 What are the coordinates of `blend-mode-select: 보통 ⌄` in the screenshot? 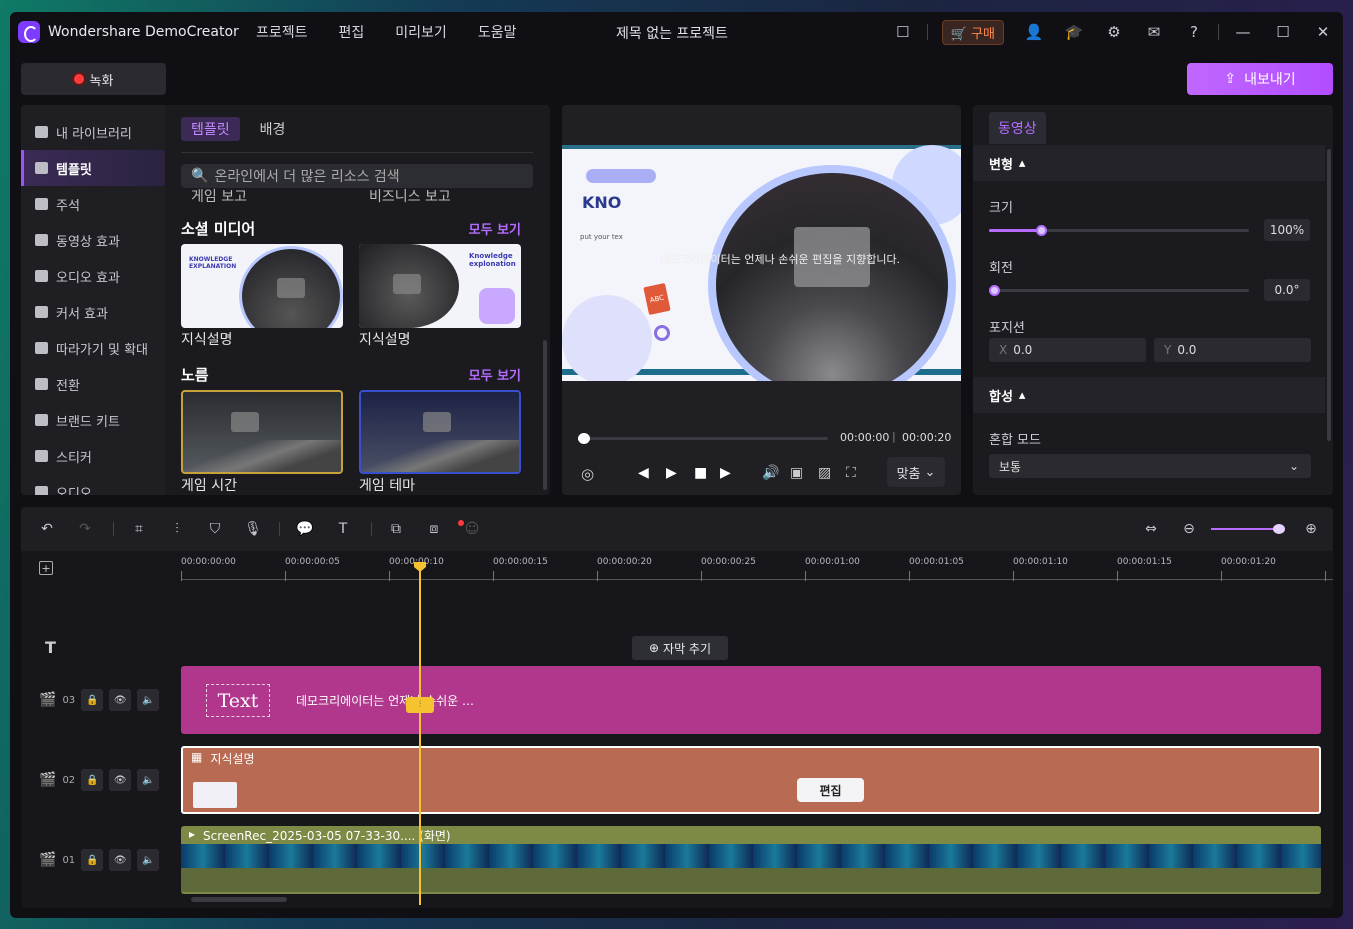 It's located at (1150, 466).